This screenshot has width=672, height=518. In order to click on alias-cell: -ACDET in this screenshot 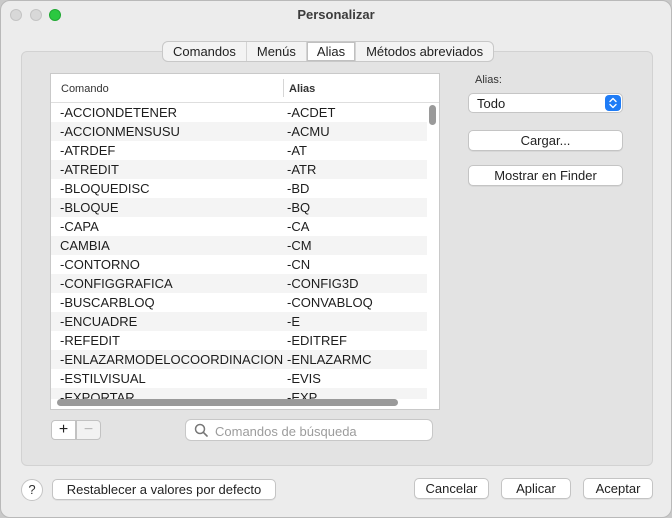, I will do `click(311, 112)`.